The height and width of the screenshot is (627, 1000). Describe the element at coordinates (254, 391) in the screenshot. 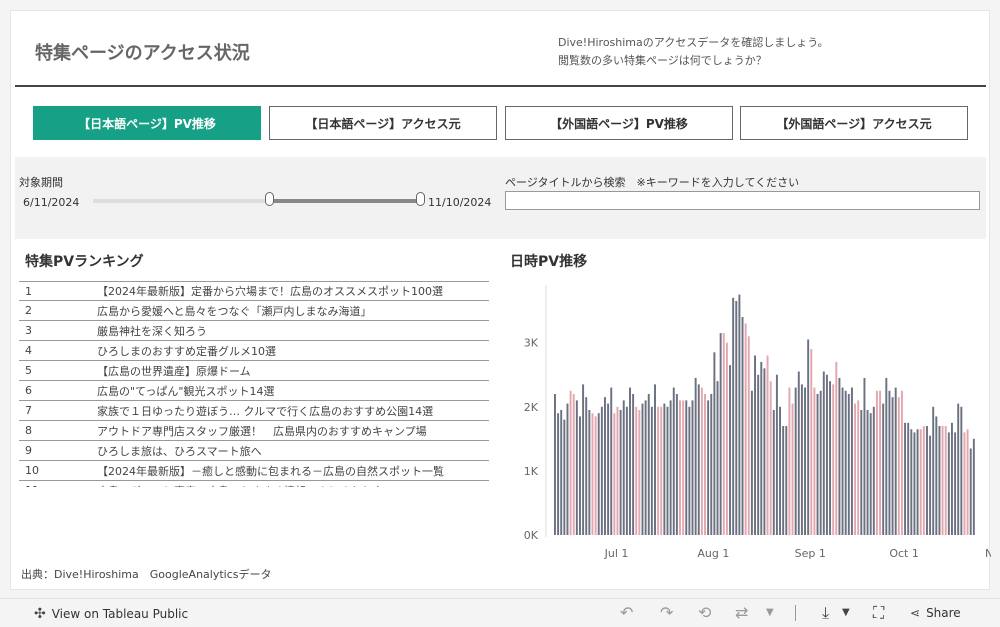

I see `ranking-row: 6 広島の"てっぱん"観光スポット14選` at that location.